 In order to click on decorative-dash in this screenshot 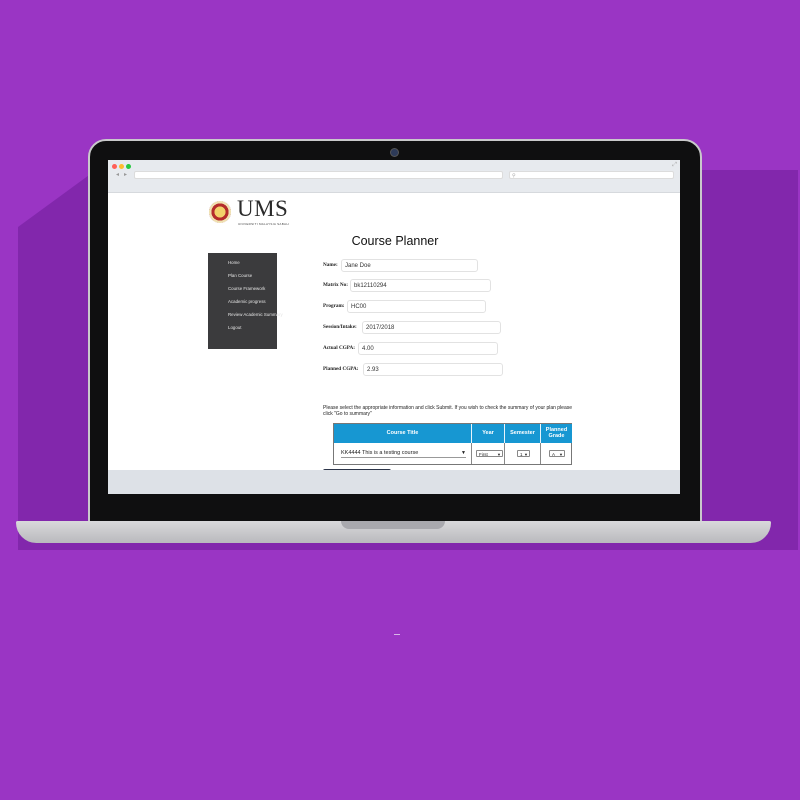, I will do `click(397, 634)`.